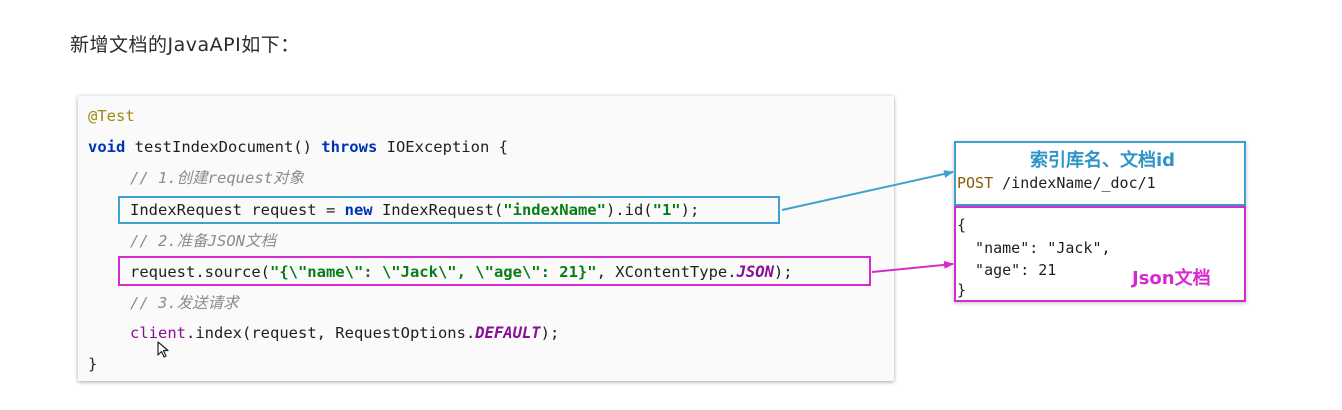  I want to click on arrow-to-request-panel, so click(867, 190).